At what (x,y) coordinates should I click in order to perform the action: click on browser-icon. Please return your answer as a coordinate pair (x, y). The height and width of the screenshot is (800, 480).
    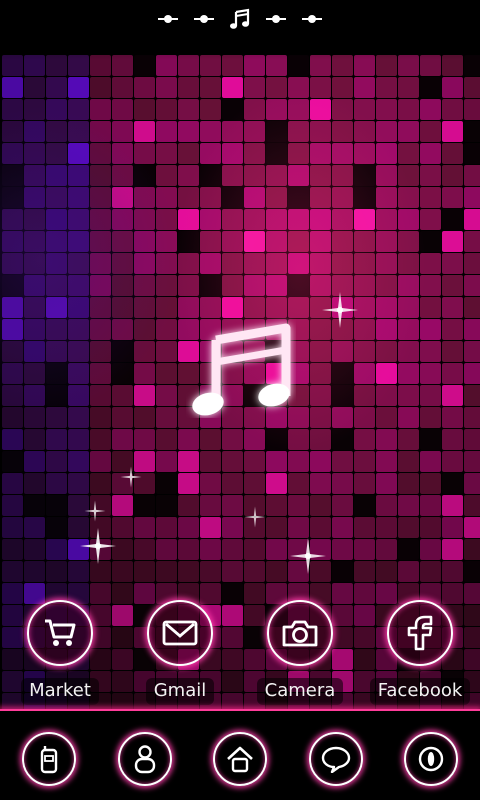
    Looking at the image, I should click on (431, 759).